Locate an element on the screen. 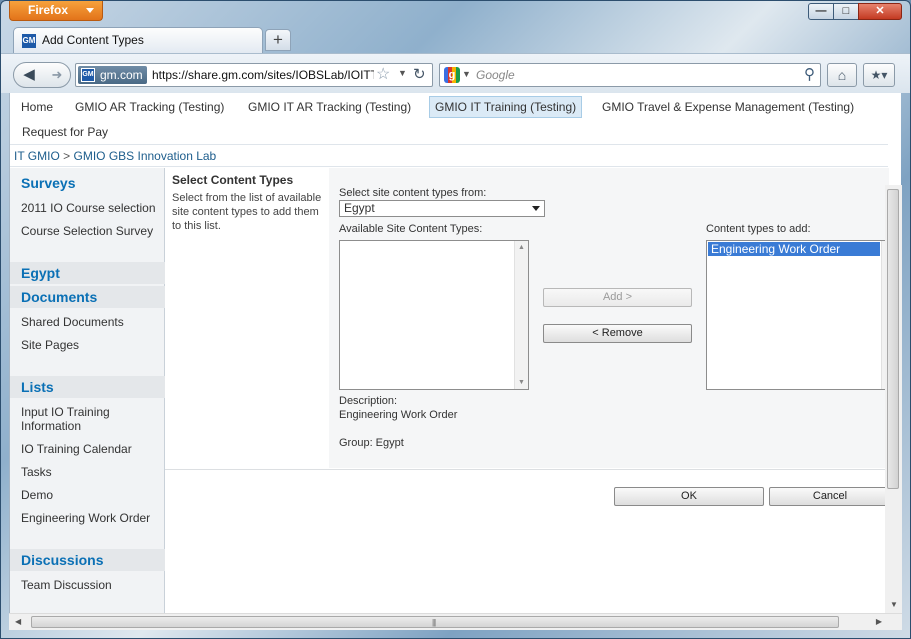  description-value: Engineering Work Order is located at coordinates (398, 415).